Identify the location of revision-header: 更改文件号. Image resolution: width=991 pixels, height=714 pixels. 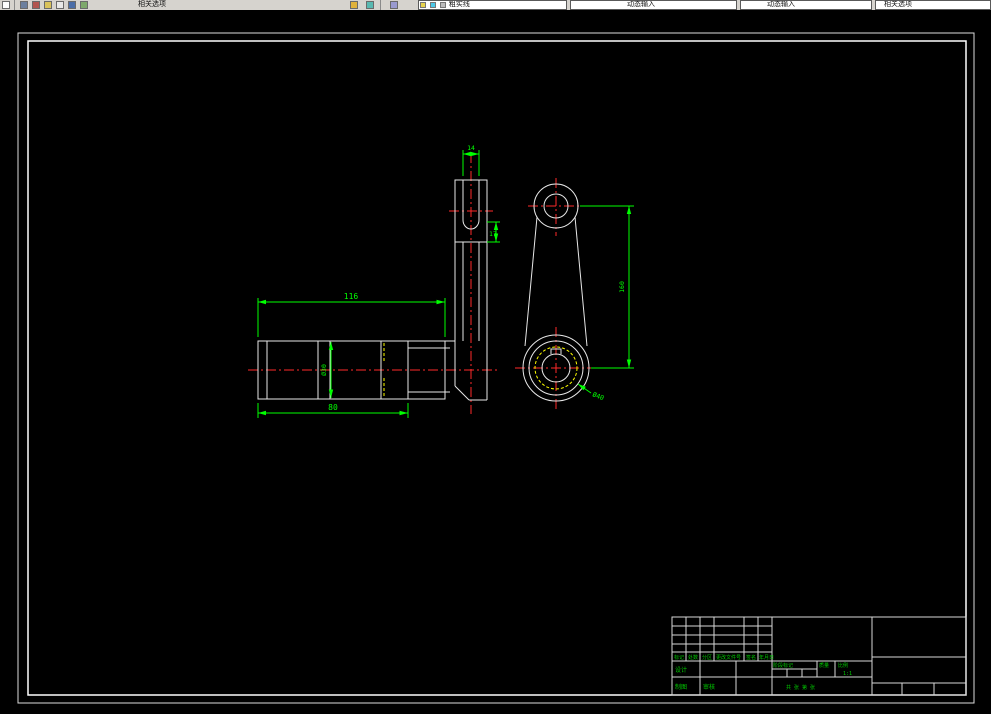
(728, 657).